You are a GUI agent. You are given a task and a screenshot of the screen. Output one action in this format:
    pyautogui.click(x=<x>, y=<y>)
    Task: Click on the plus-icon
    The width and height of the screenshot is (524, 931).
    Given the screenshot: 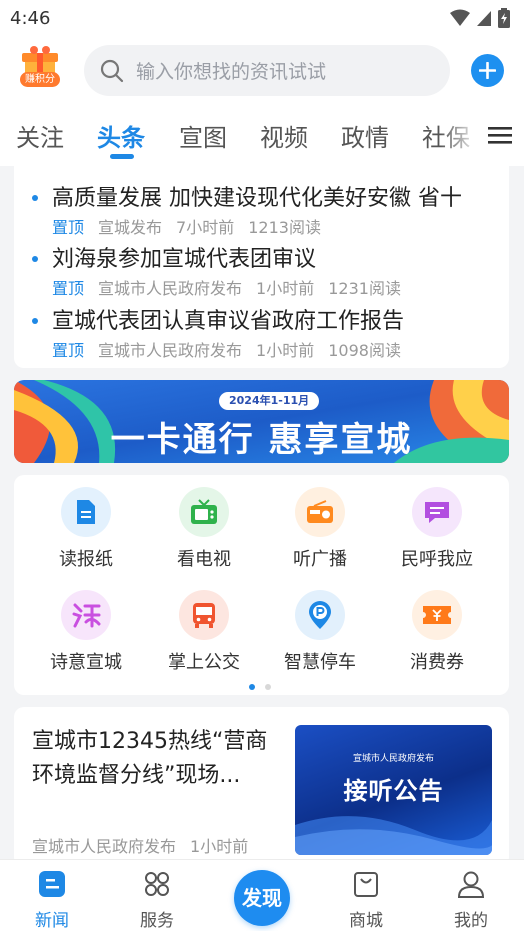 What is the action you would take?
    pyautogui.click(x=487, y=70)
    